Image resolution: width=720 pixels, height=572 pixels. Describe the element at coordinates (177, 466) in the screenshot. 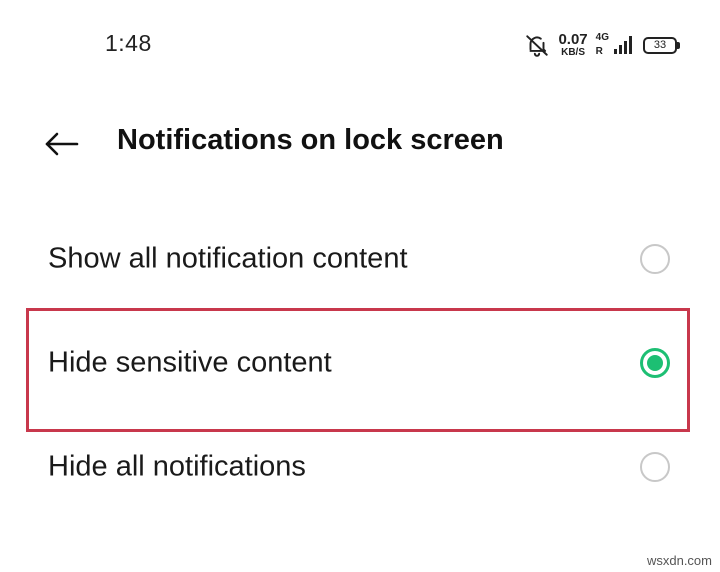

I see `option-label: Hide all notifications` at that location.